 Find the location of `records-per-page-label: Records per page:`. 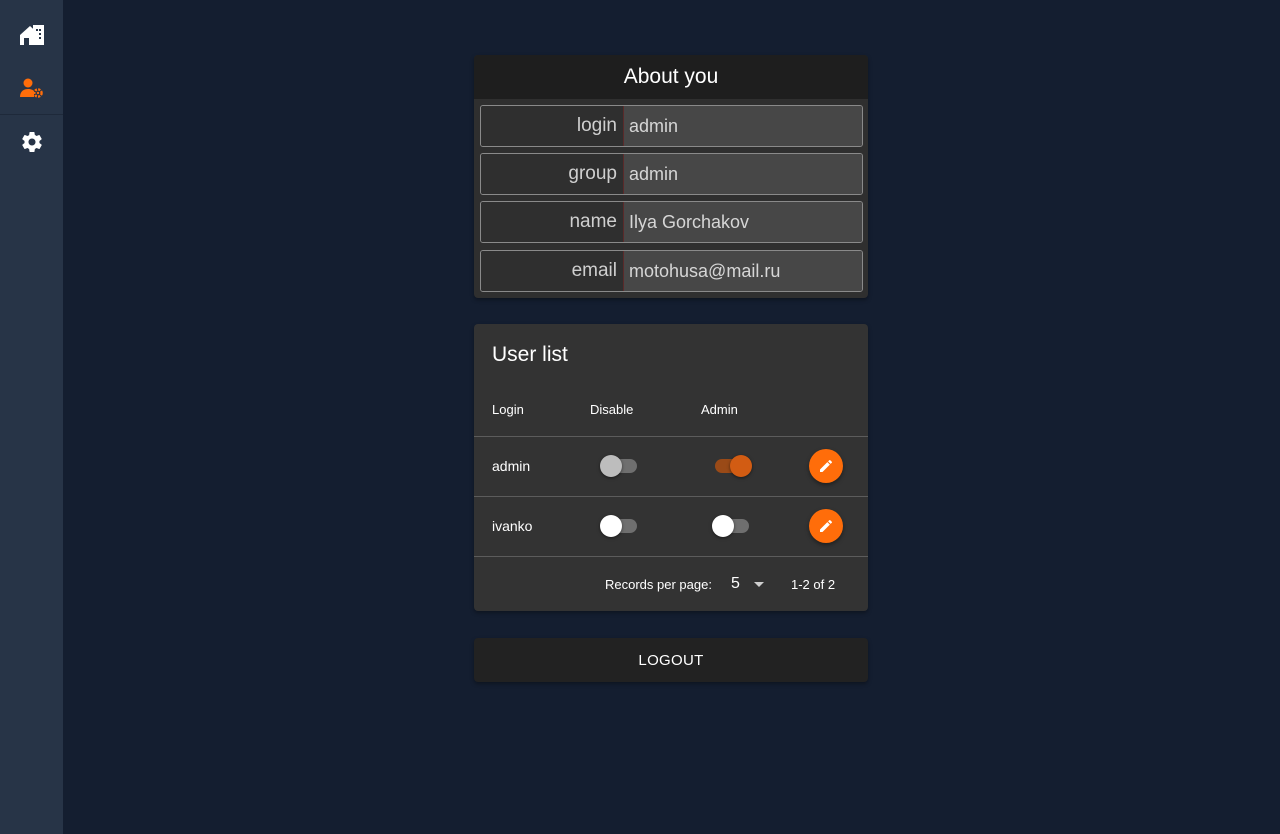

records-per-page-label: Records per page: is located at coordinates (658, 584).